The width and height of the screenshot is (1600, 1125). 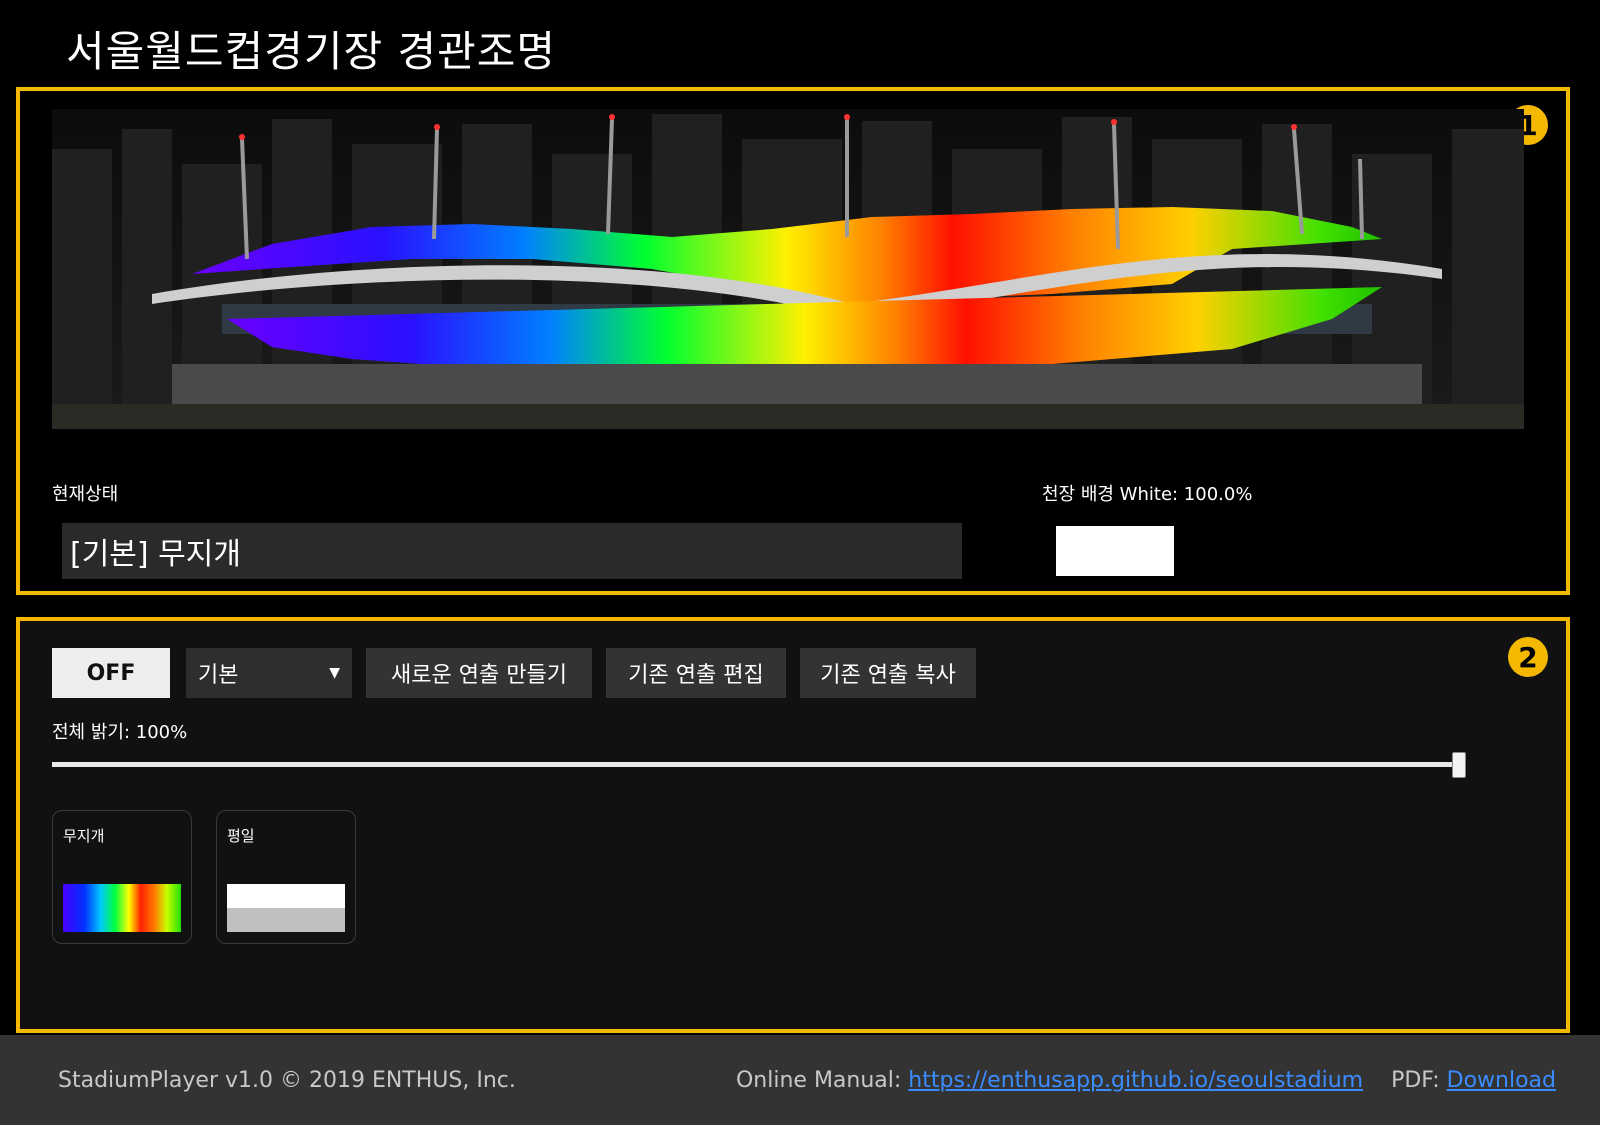 What do you see at coordinates (818, 1080) in the screenshot?
I see `manual-label: Online Manual:` at bounding box center [818, 1080].